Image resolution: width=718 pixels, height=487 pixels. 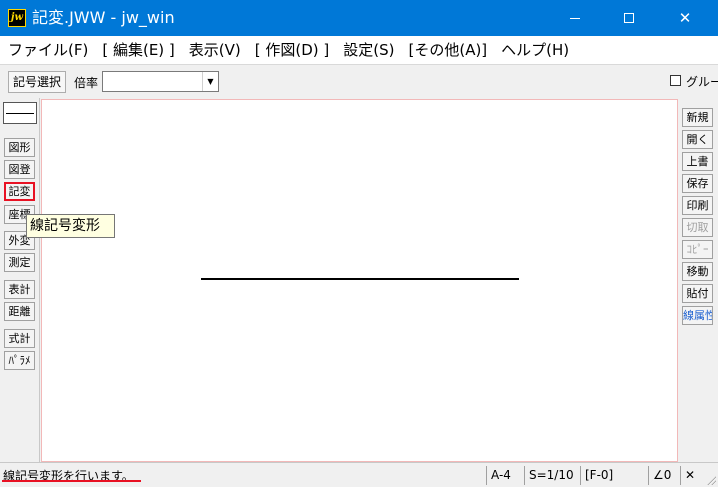 What do you see at coordinates (697, 271) in the screenshot?
I see `move-button: 移動` at bounding box center [697, 271].